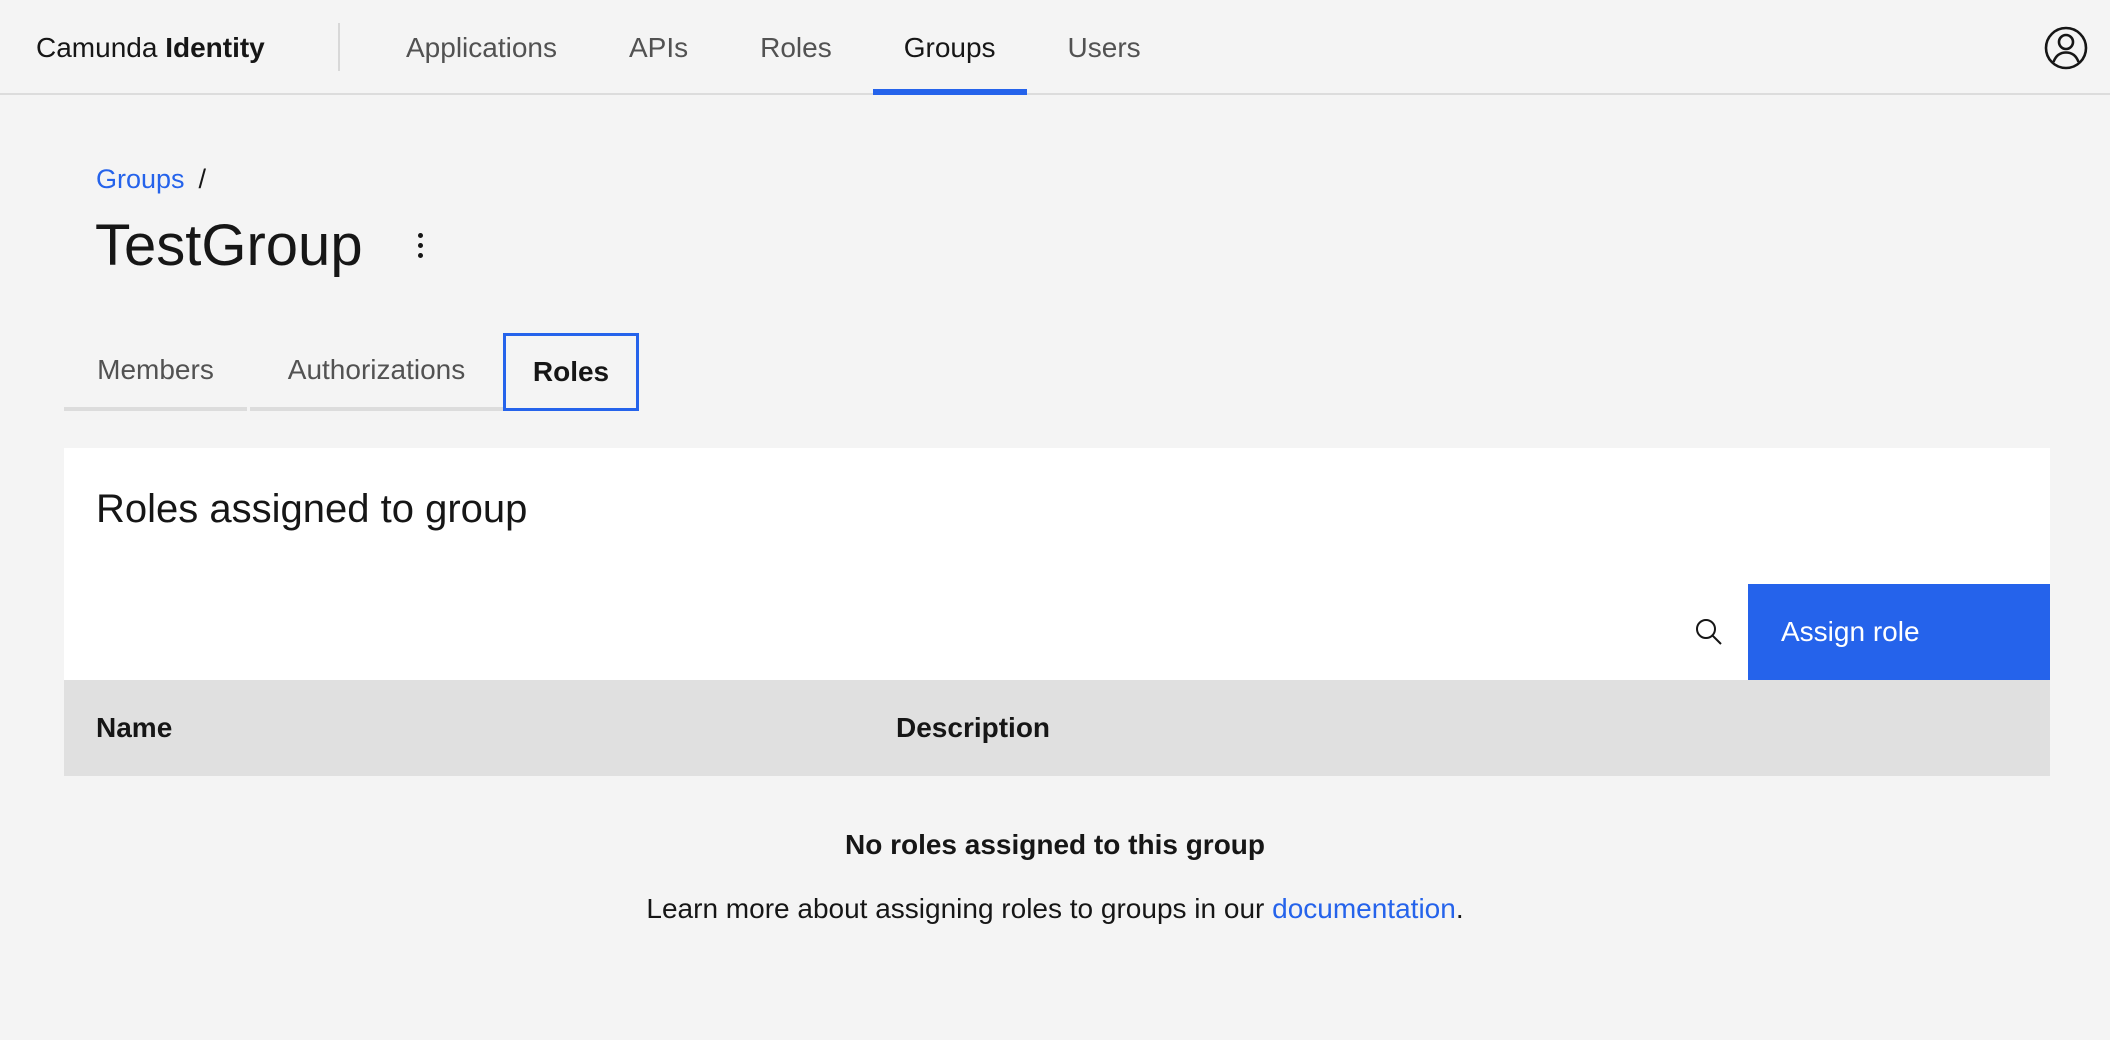  I want to click on empty-state-text-after: ., so click(1459, 908).